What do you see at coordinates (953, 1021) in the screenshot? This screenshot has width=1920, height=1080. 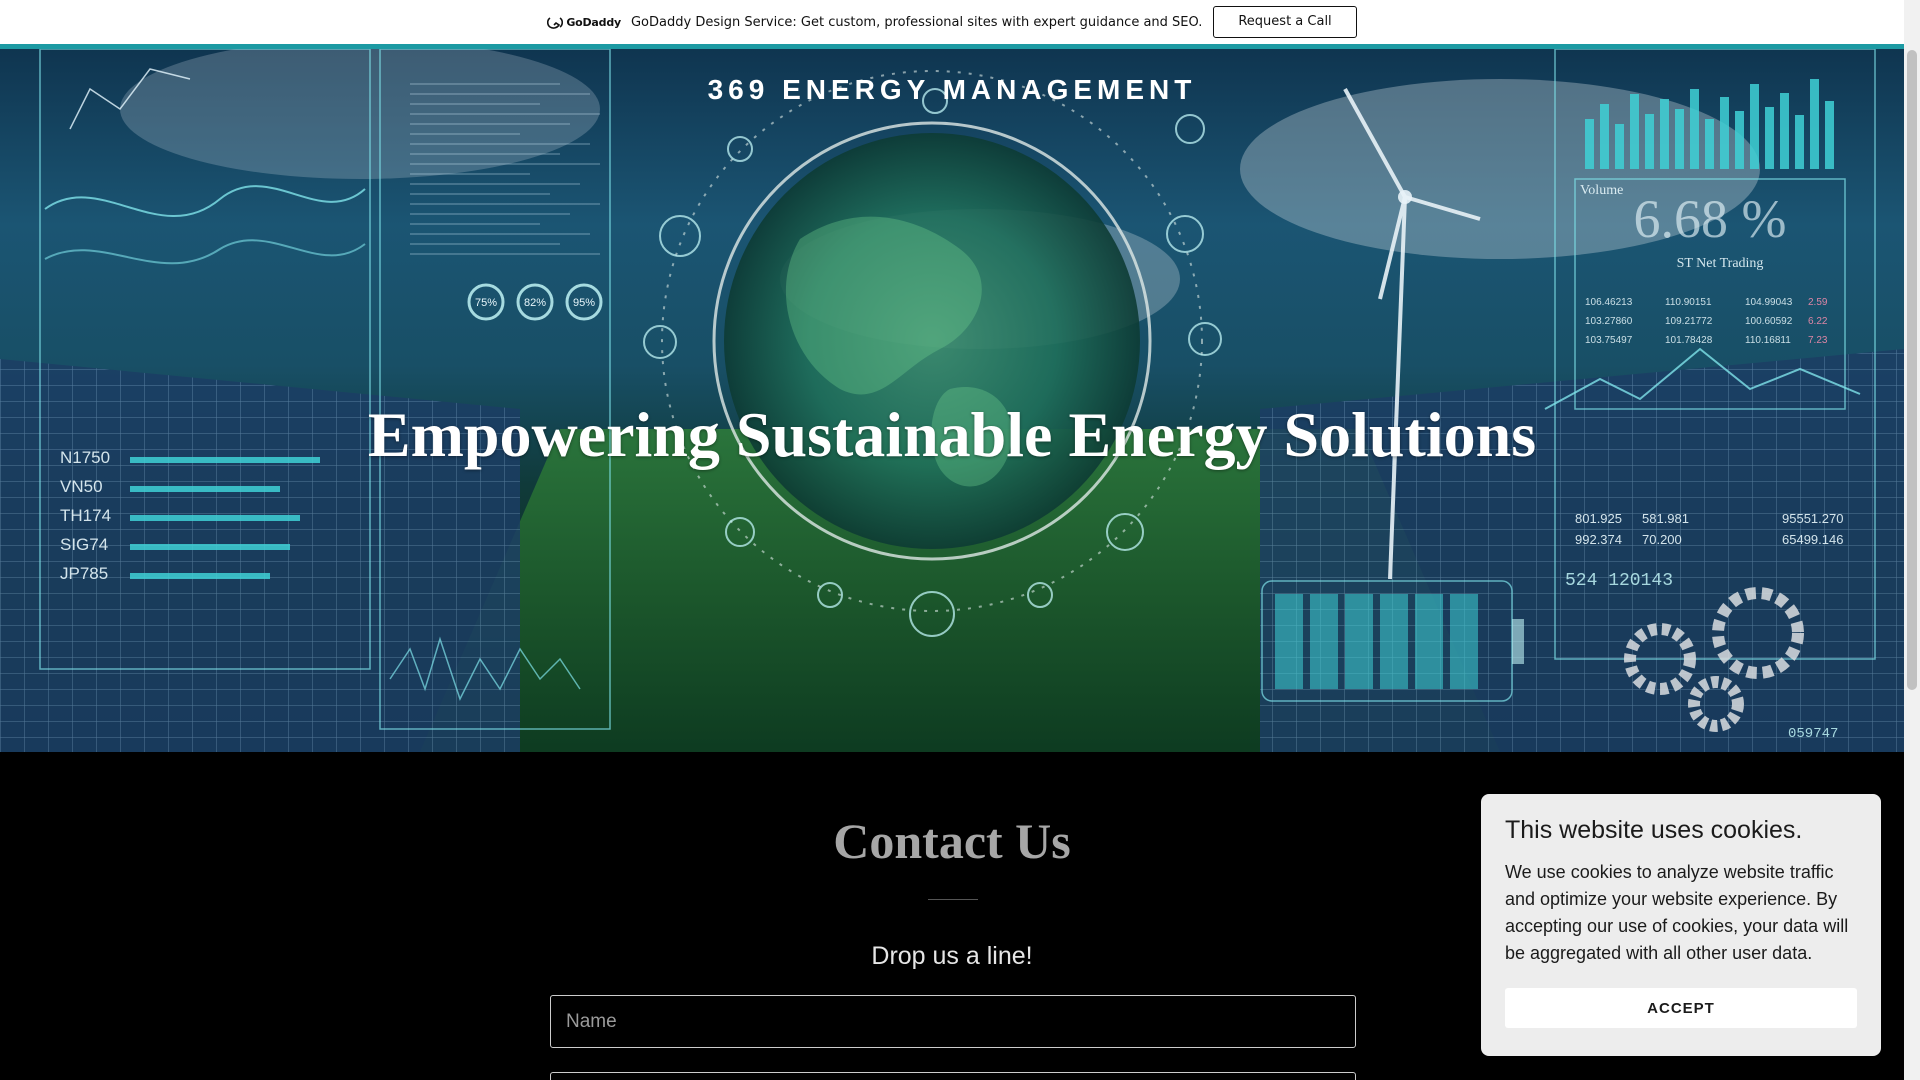 I see `name-input` at bounding box center [953, 1021].